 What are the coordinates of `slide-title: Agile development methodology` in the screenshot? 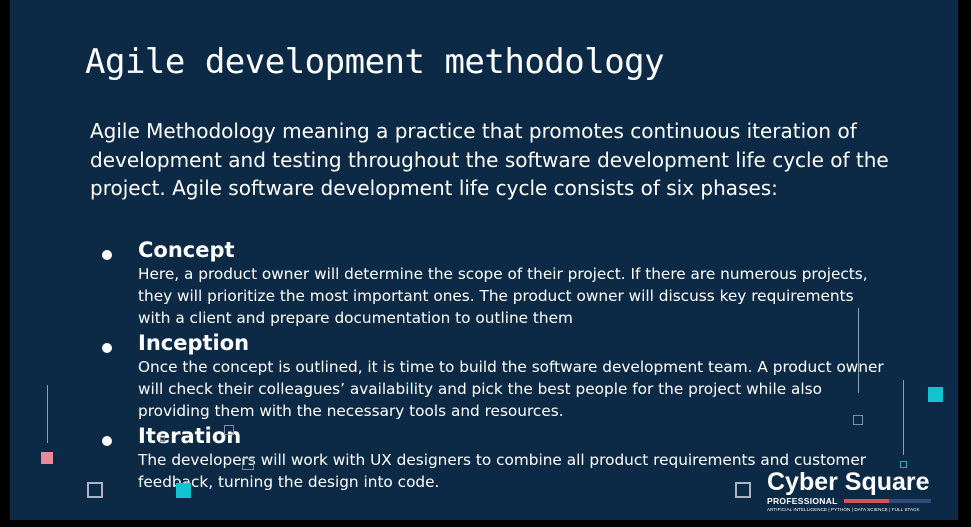 It's located at (375, 62).